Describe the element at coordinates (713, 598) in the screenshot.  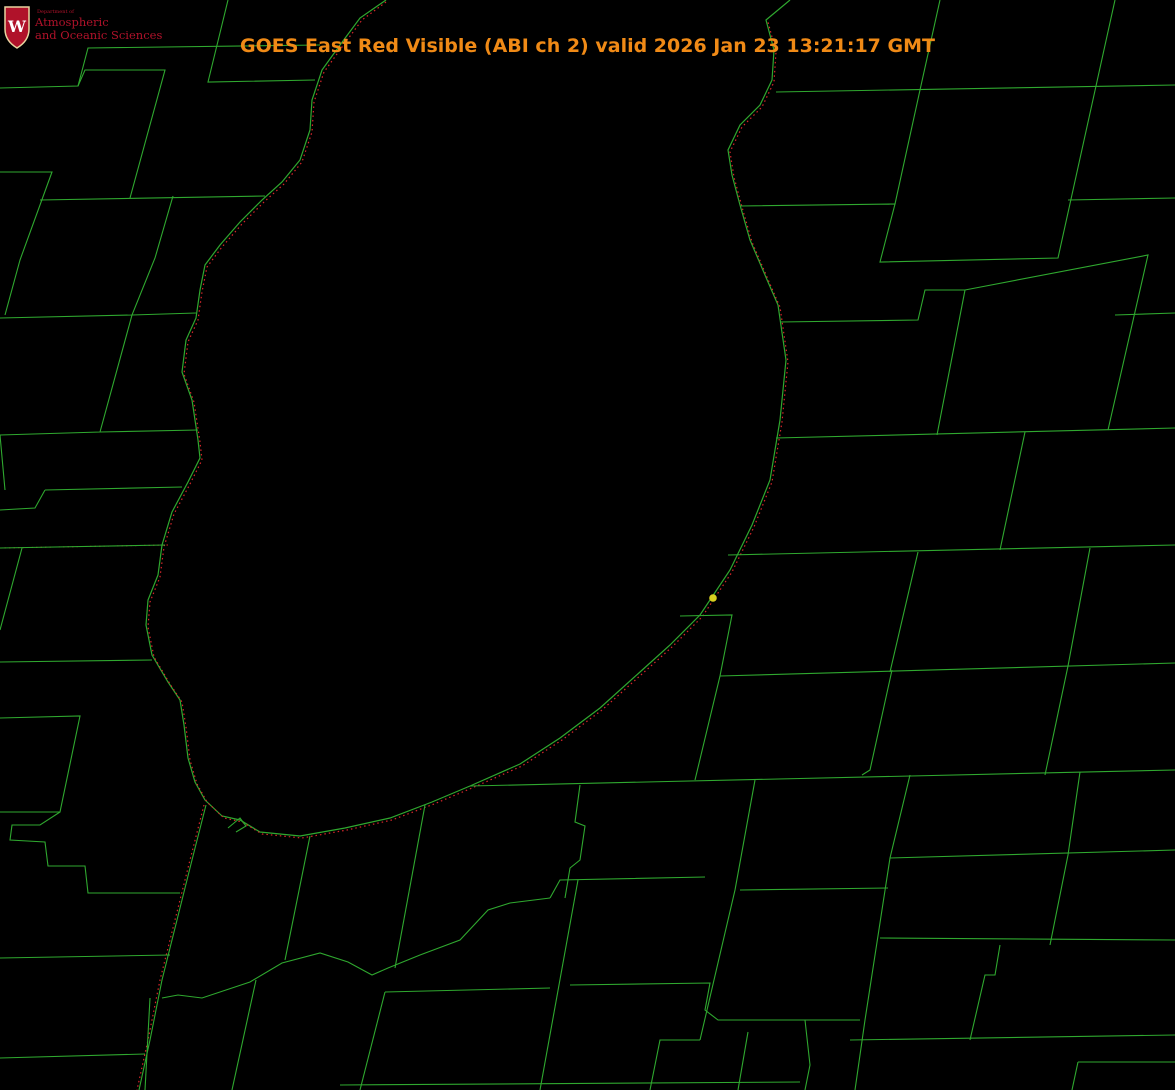
I see `yellow-dot-icon` at that location.